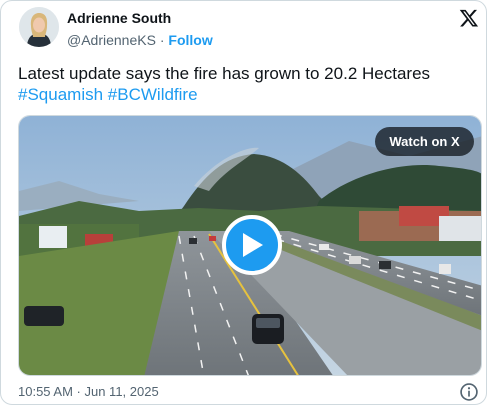 Image resolution: width=487 pixels, height=405 pixels. I want to click on play-icon, so click(253, 245).